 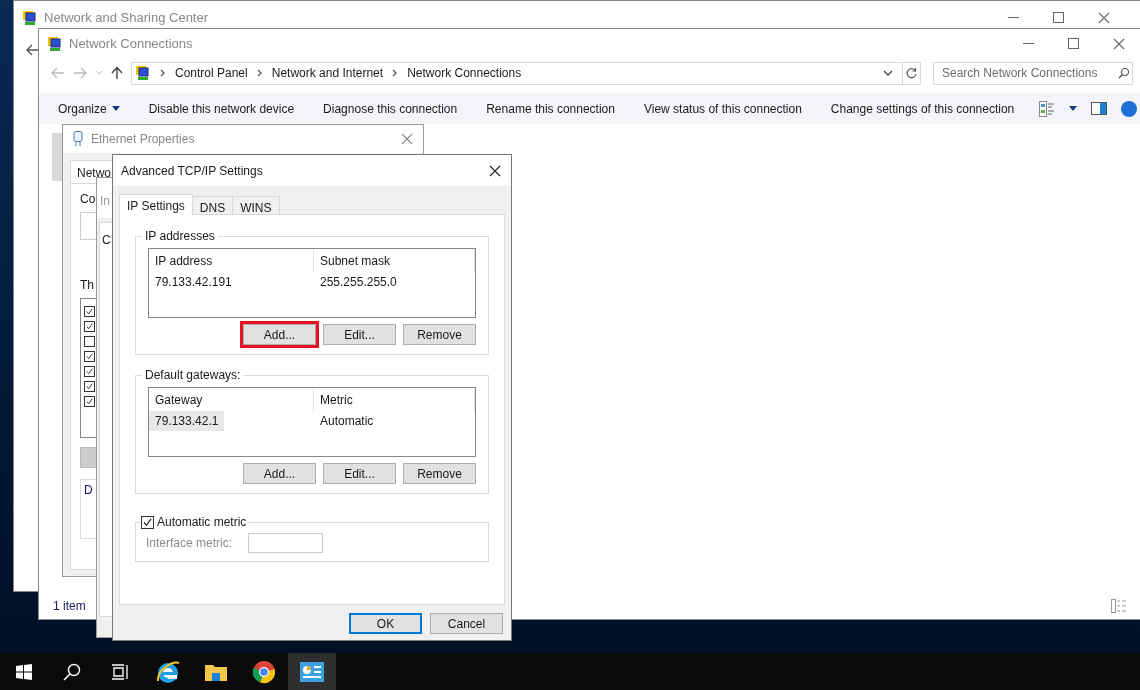 I want to click on windows-logo-icon, so click(x=24, y=671).